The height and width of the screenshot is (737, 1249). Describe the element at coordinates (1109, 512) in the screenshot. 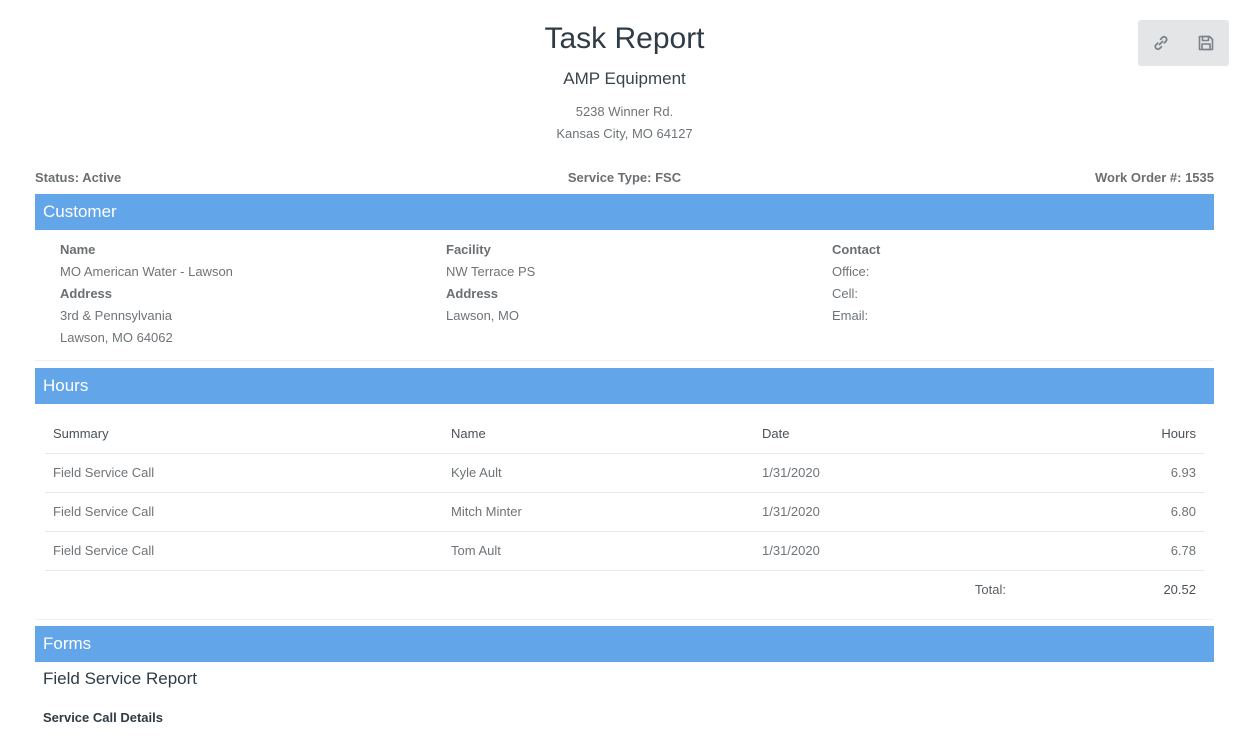

I see `row-hours: 6.80` at that location.